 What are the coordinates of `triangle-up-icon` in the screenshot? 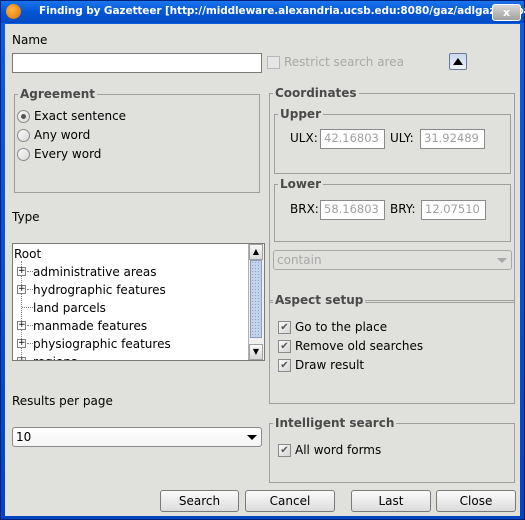 It's located at (458, 61).